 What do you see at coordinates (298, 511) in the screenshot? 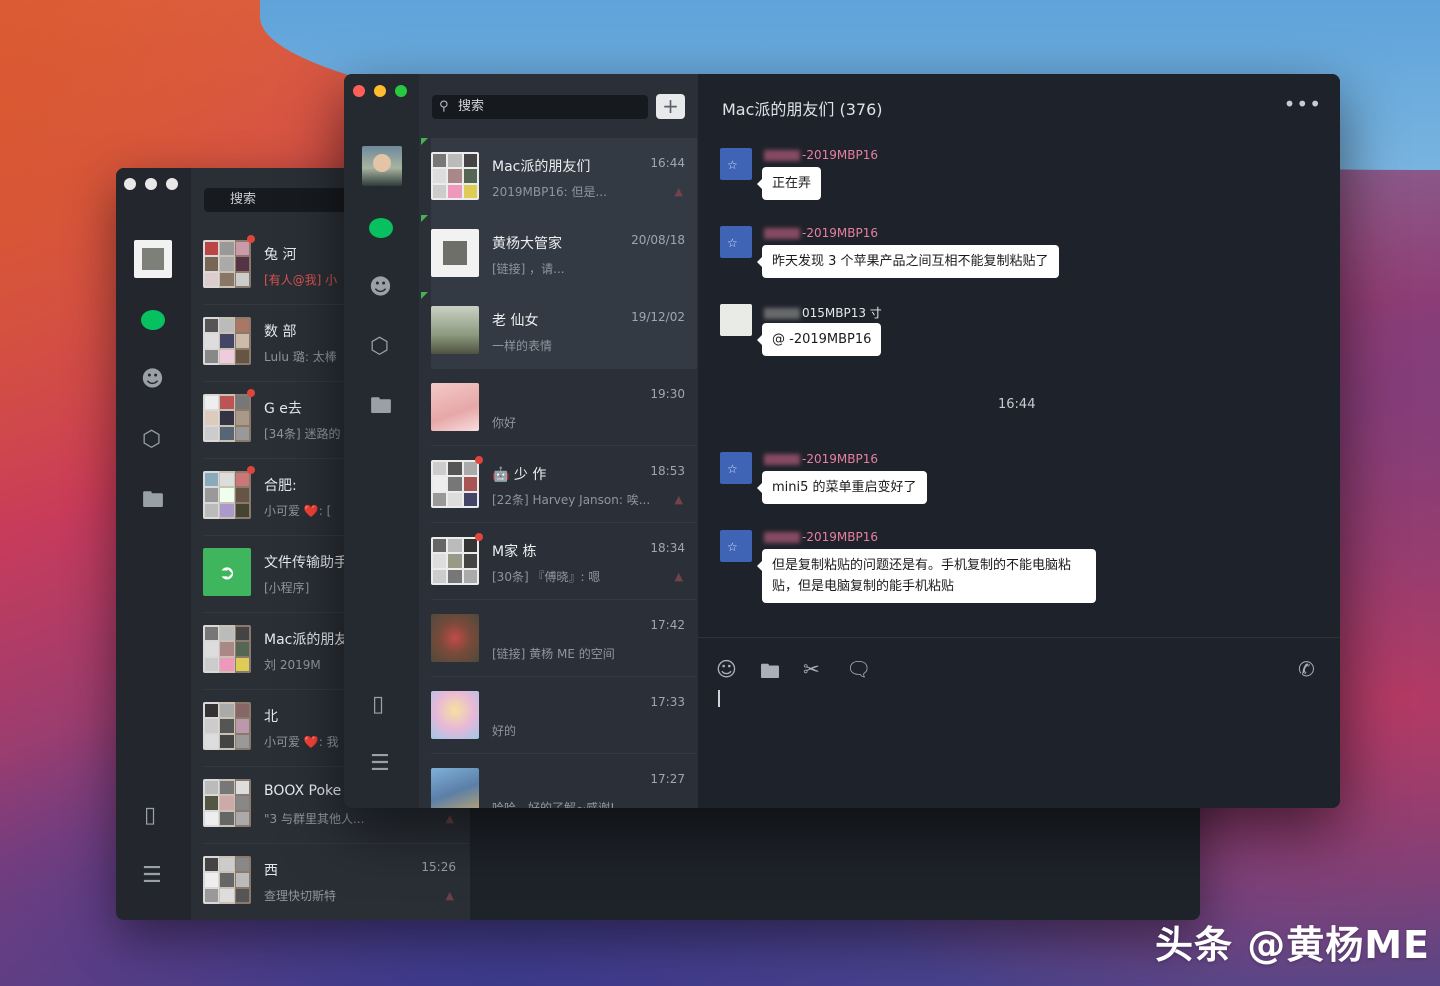
I see `conversation-preview: 小可爱 ❤️: [` at bounding box center [298, 511].